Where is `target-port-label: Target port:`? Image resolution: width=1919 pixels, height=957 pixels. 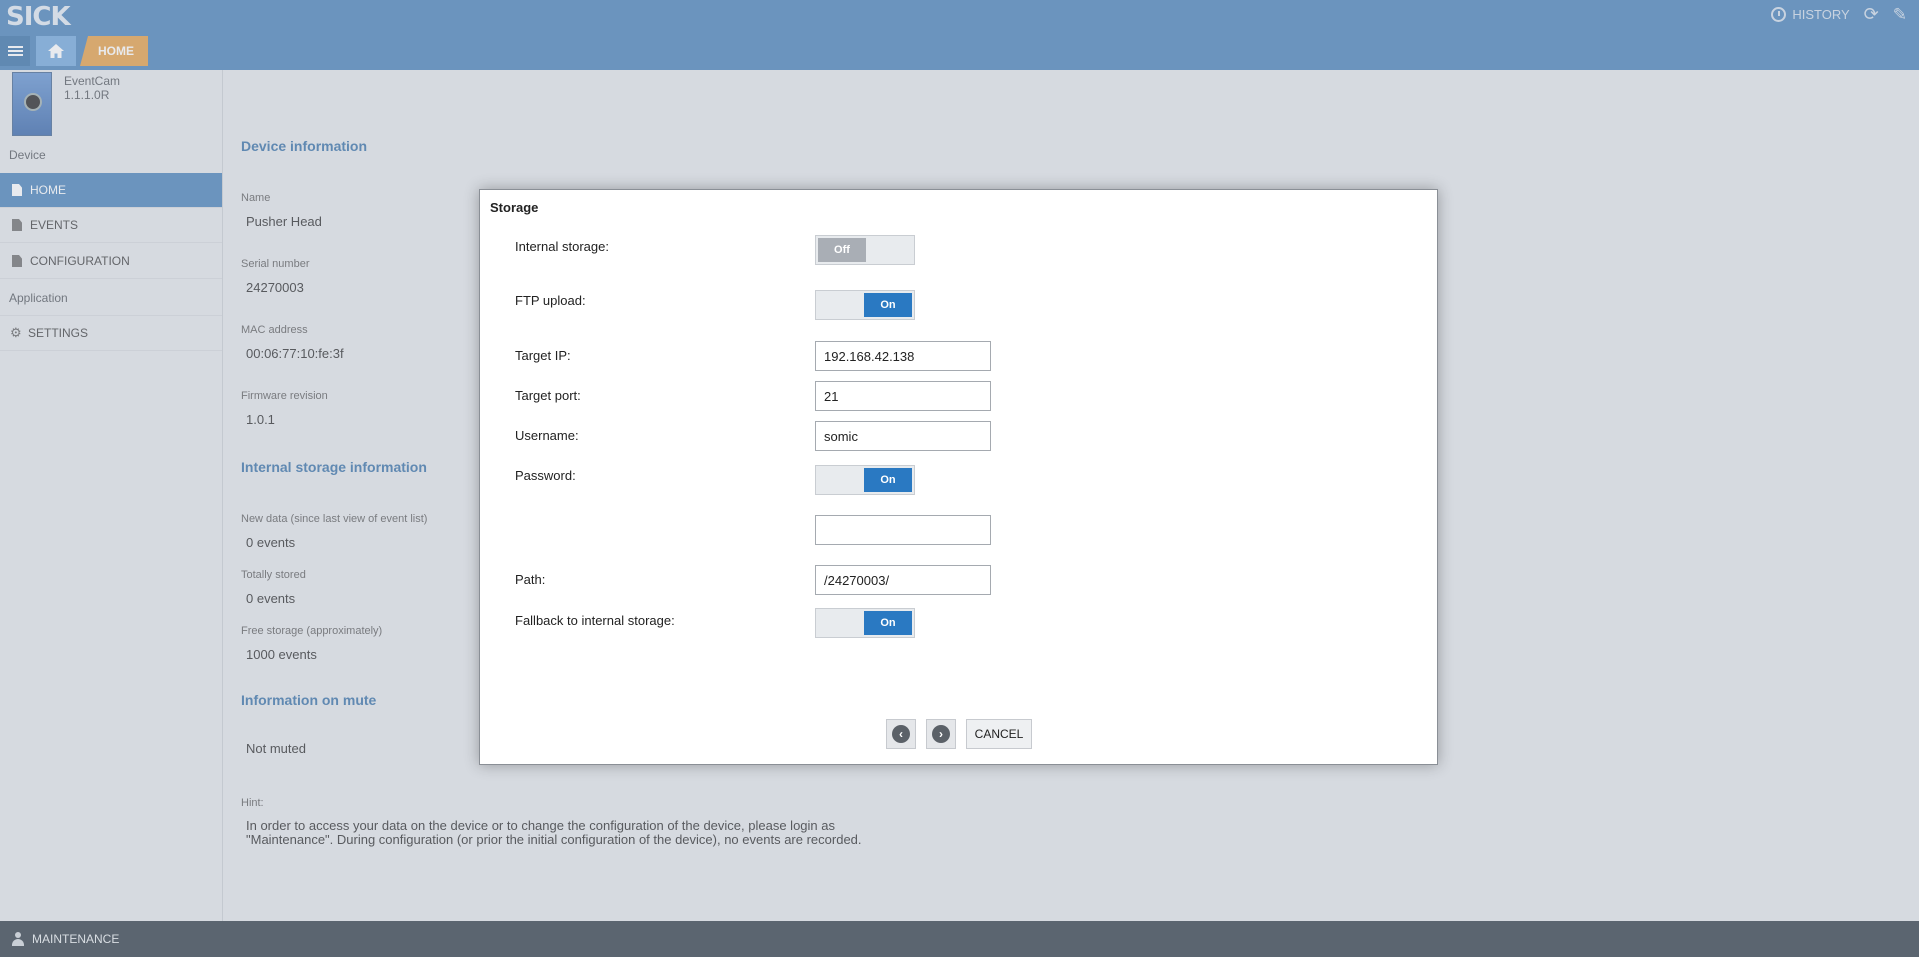 target-port-label: Target port: is located at coordinates (548, 395).